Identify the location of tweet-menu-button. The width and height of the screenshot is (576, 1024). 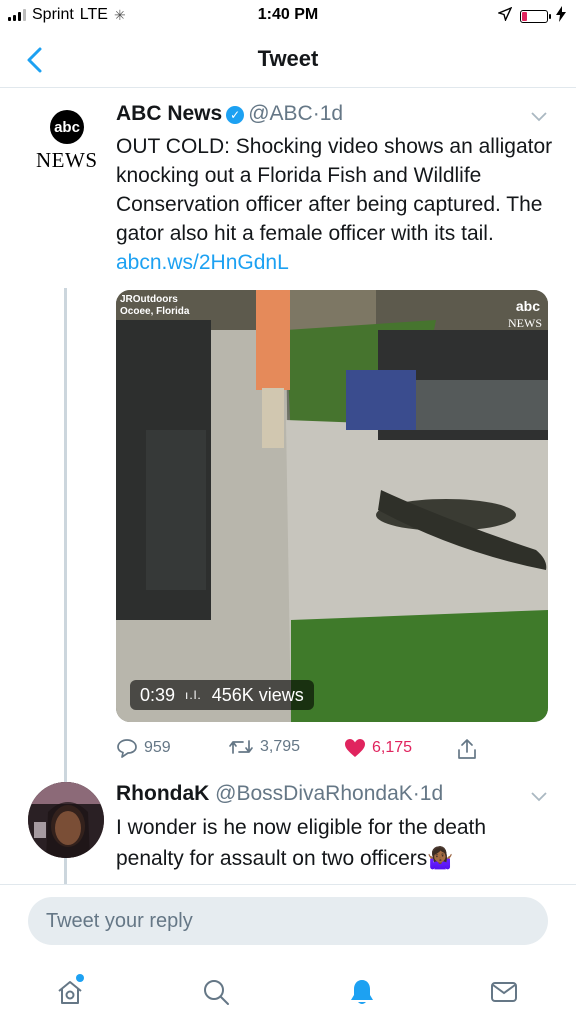
(539, 117).